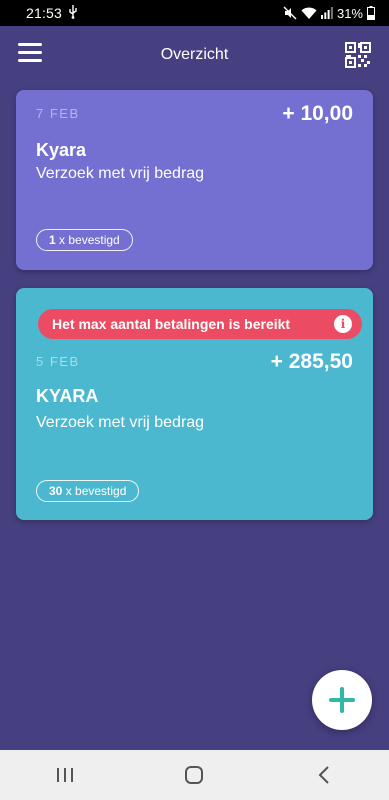  I want to click on confirmed-badge: 1 x bevestigd, so click(84, 240).